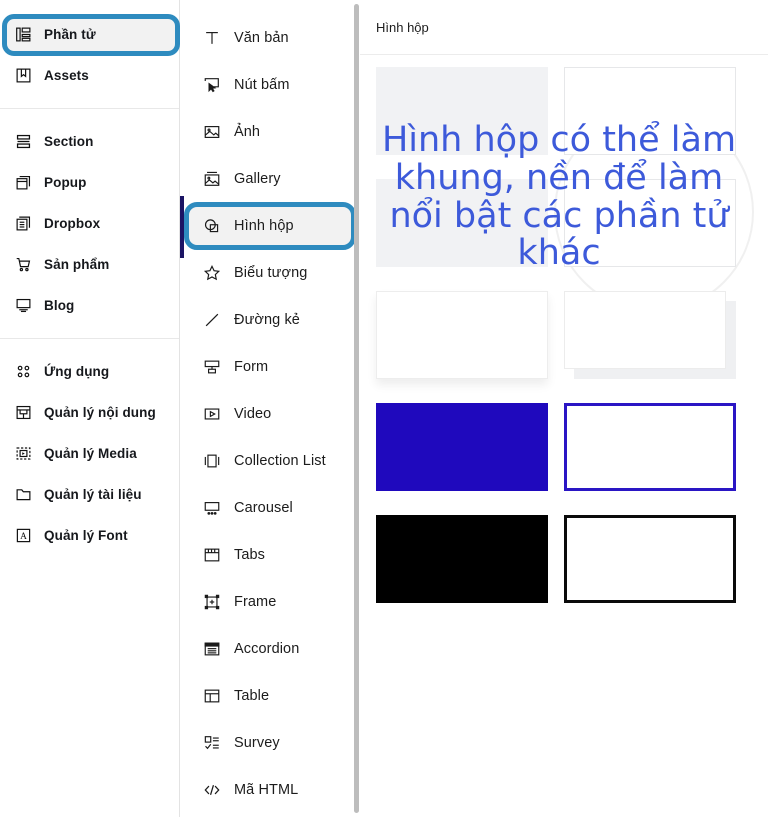  I want to click on scrollbar-thumb, so click(356, 408).